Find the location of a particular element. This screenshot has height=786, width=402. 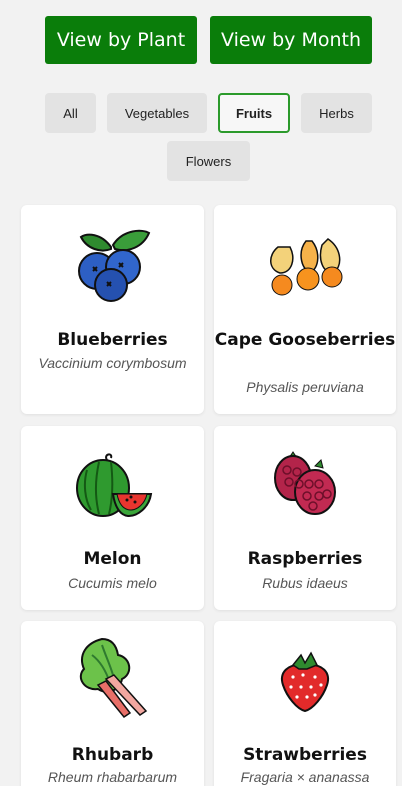

view-by-plant-button: View by Plant is located at coordinates (121, 40).